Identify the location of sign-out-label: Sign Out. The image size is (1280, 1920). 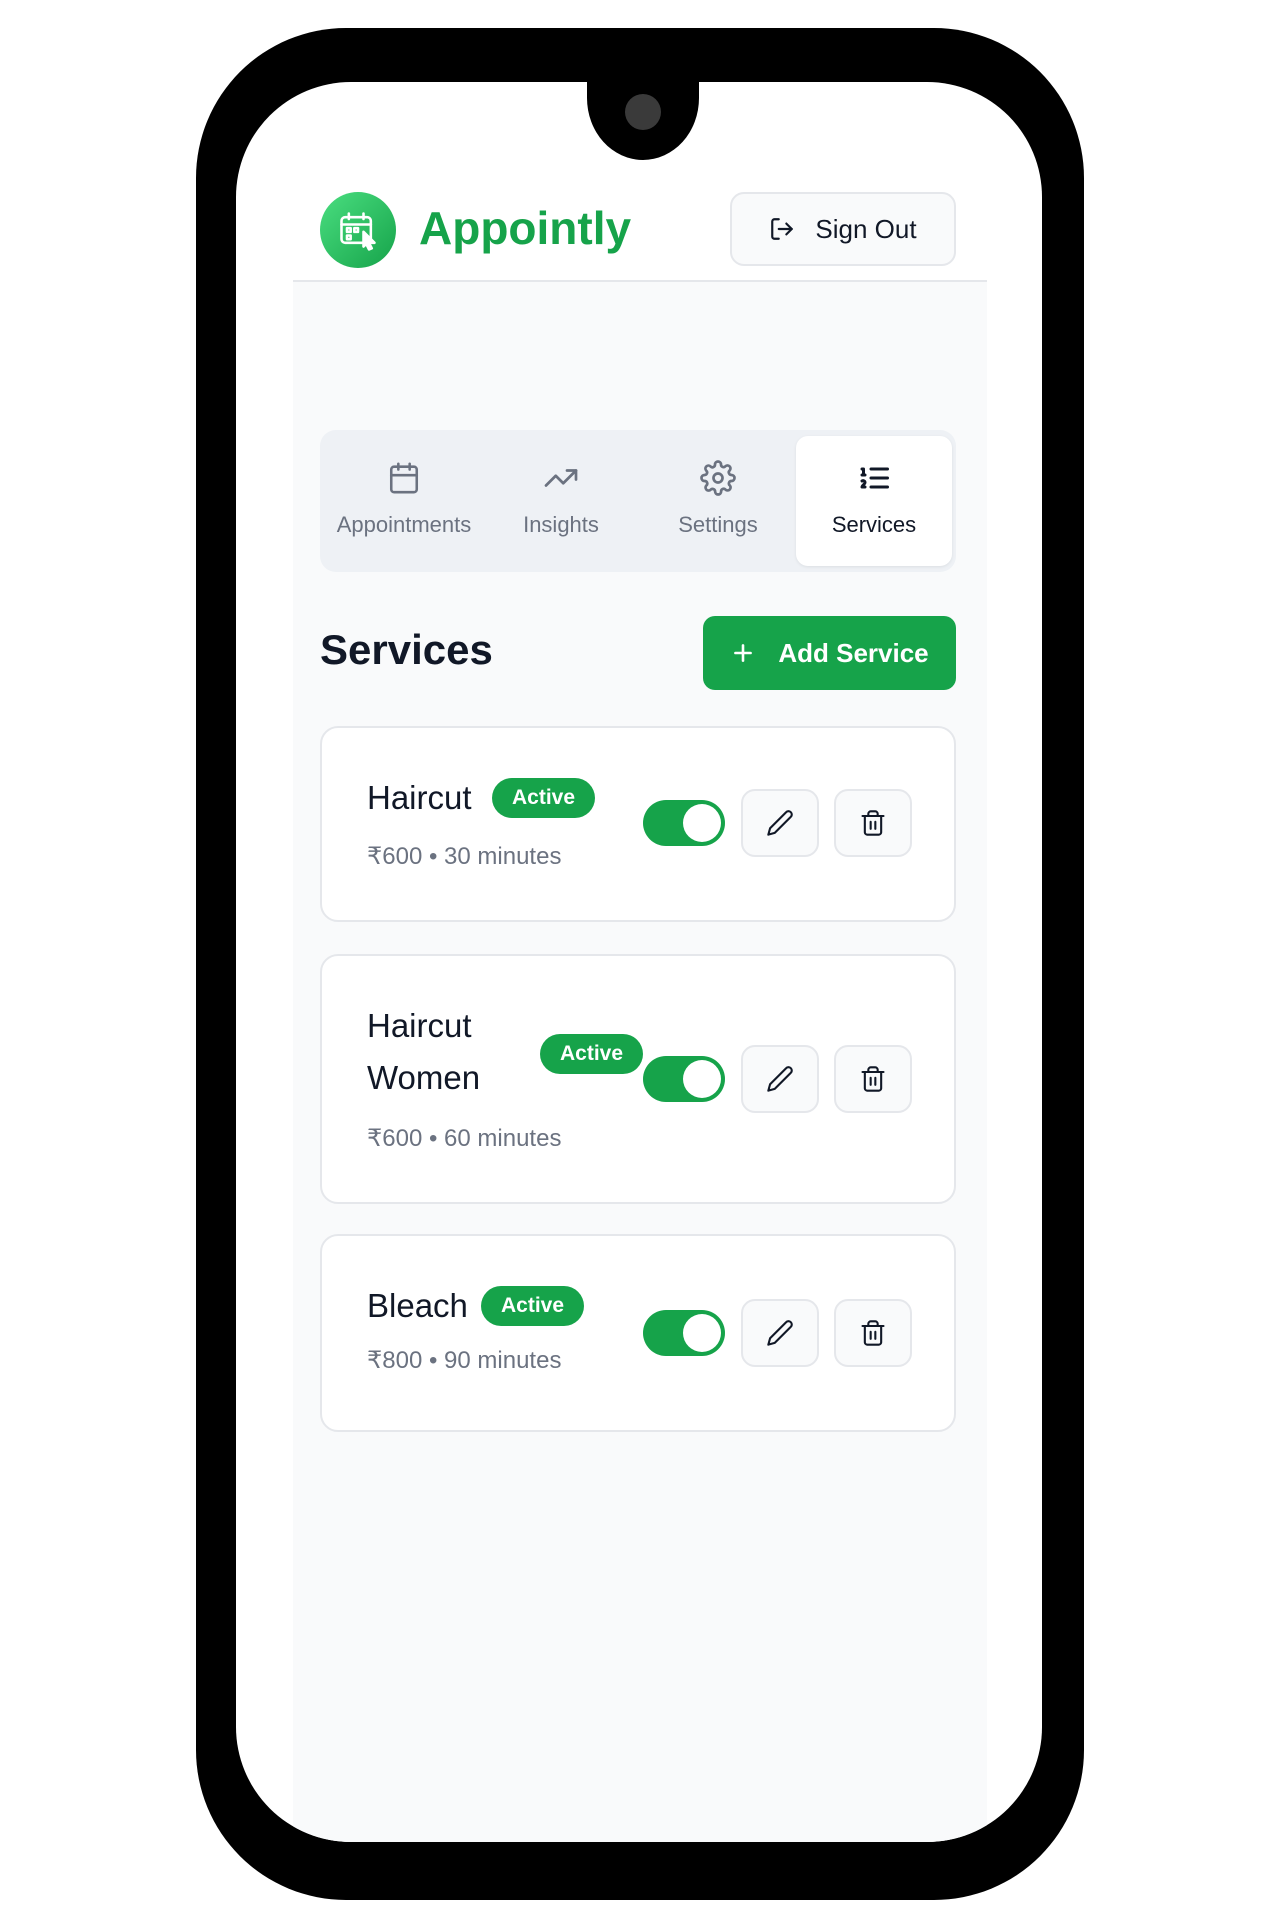
(866, 228).